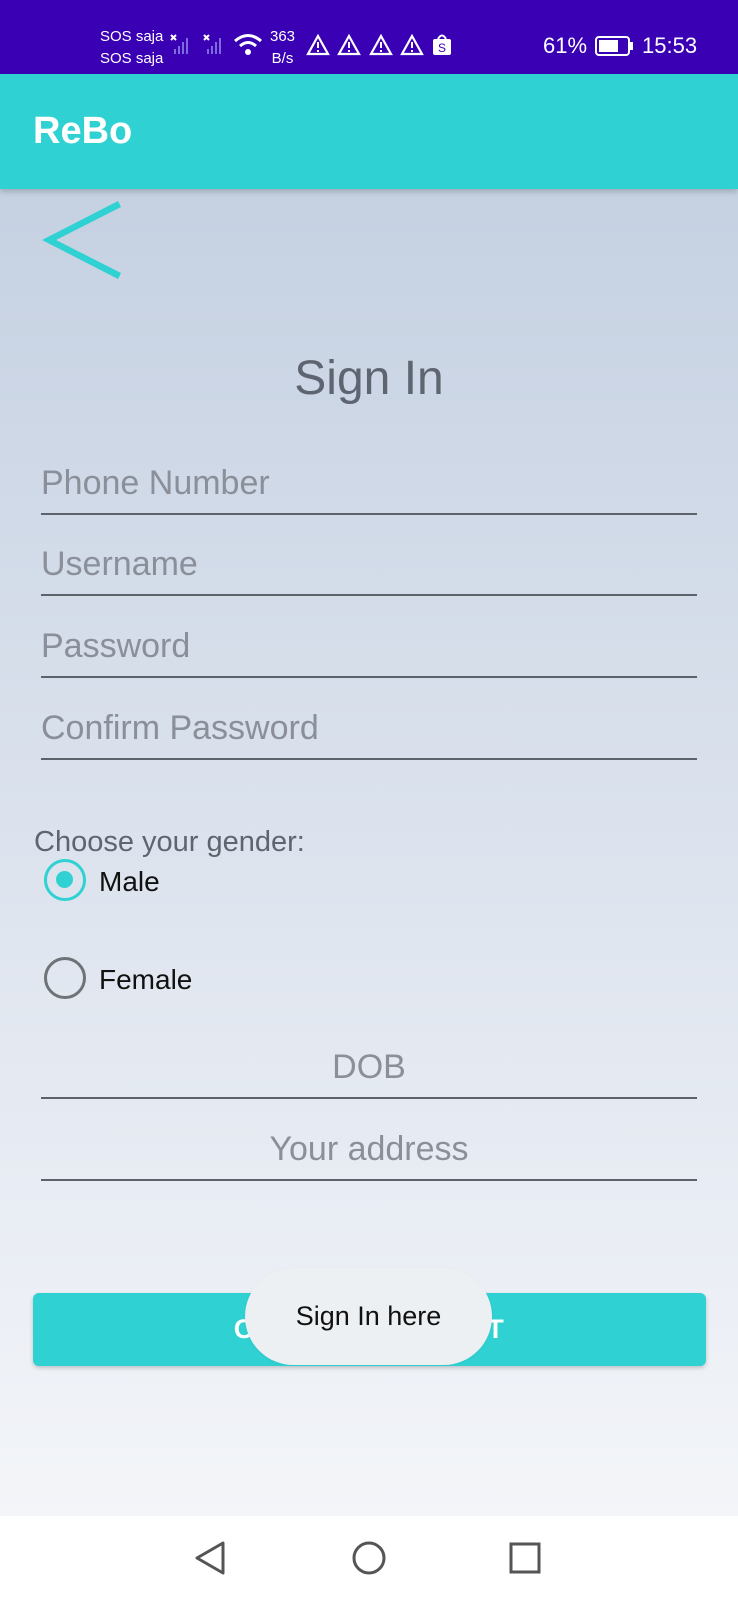 The height and width of the screenshot is (1600, 738). I want to click on gender-label: Choose your gender:, so click(169, 842).